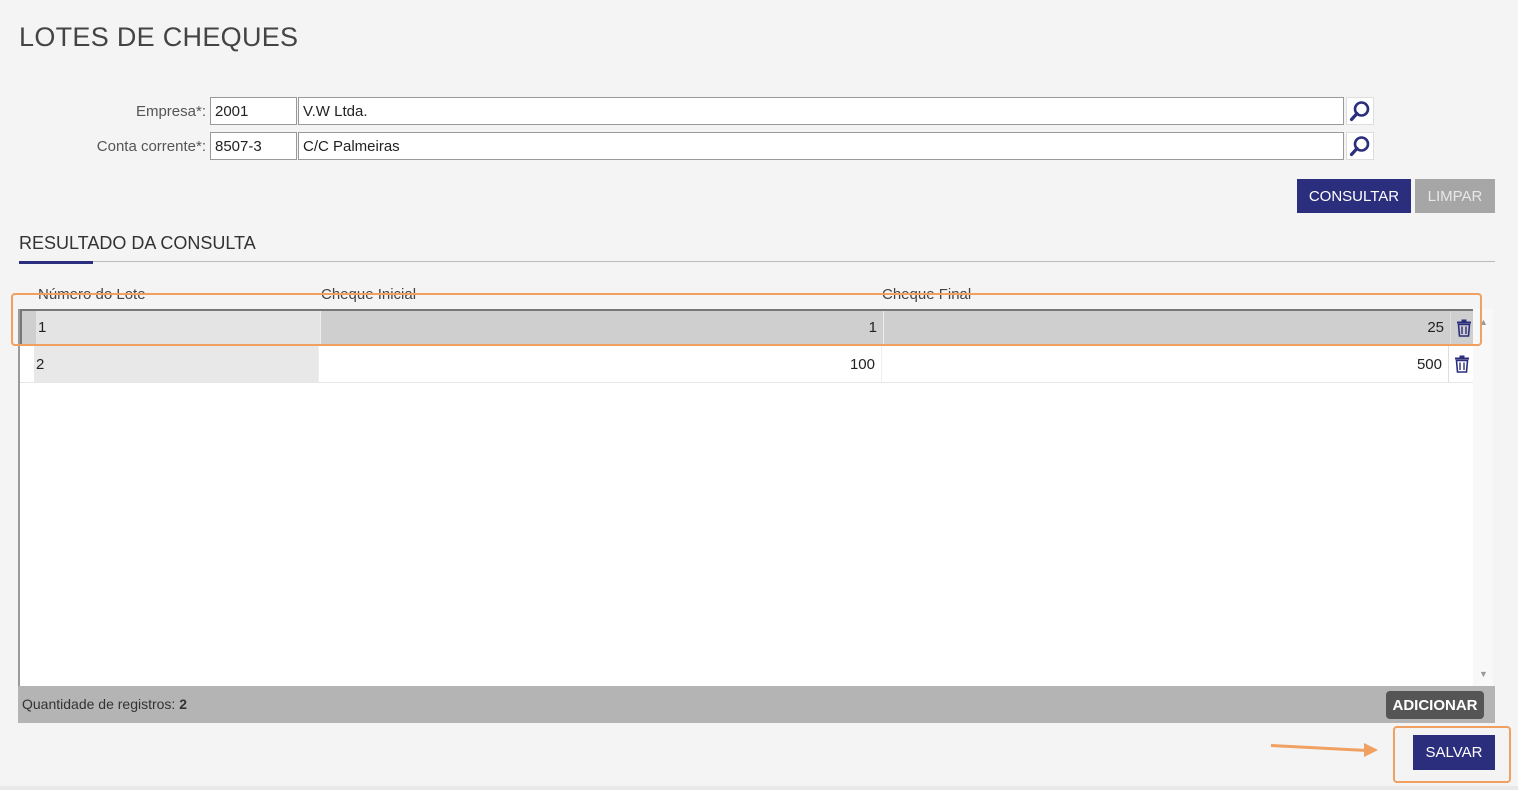 This screenshot has height=790, width=1518. Describe the element at coordinates (253, 146) in the screenshot. I see `conta-code-input` at that location.